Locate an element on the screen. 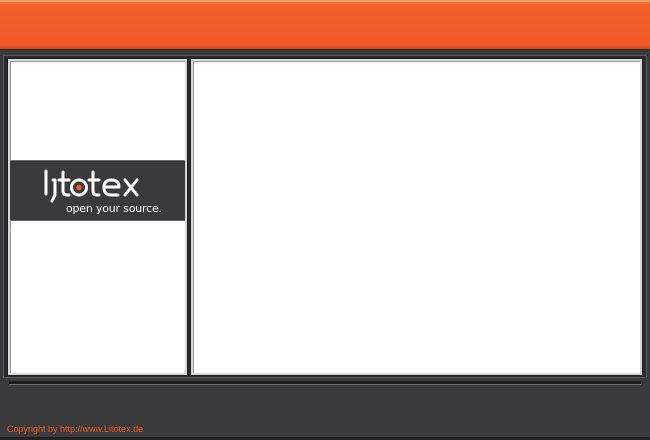  copyright-notice: Copyright by http://www.Litotex.de is located at coordinates (75, 429).